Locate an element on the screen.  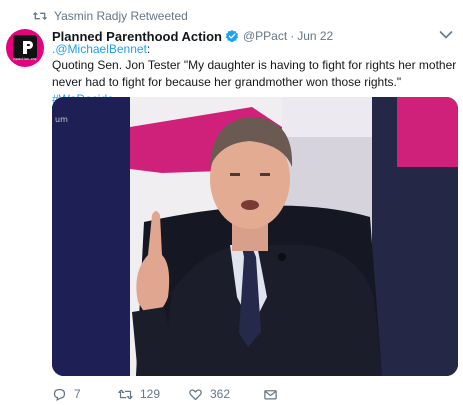
tweet-timestamp: Jun 22 is located at coordinates (315, 36).